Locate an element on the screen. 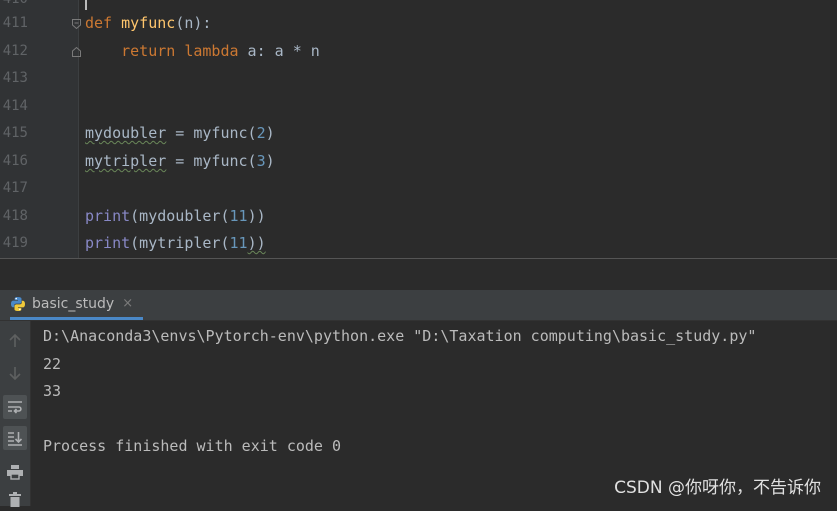 The width and height of the screenshot is (837, 511). code-text: (n): is located at coordinates (193, 23).